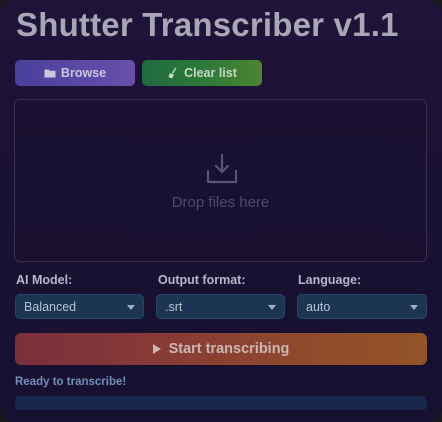  I want to click on output-format-label: Output format:, so click(202, 280).